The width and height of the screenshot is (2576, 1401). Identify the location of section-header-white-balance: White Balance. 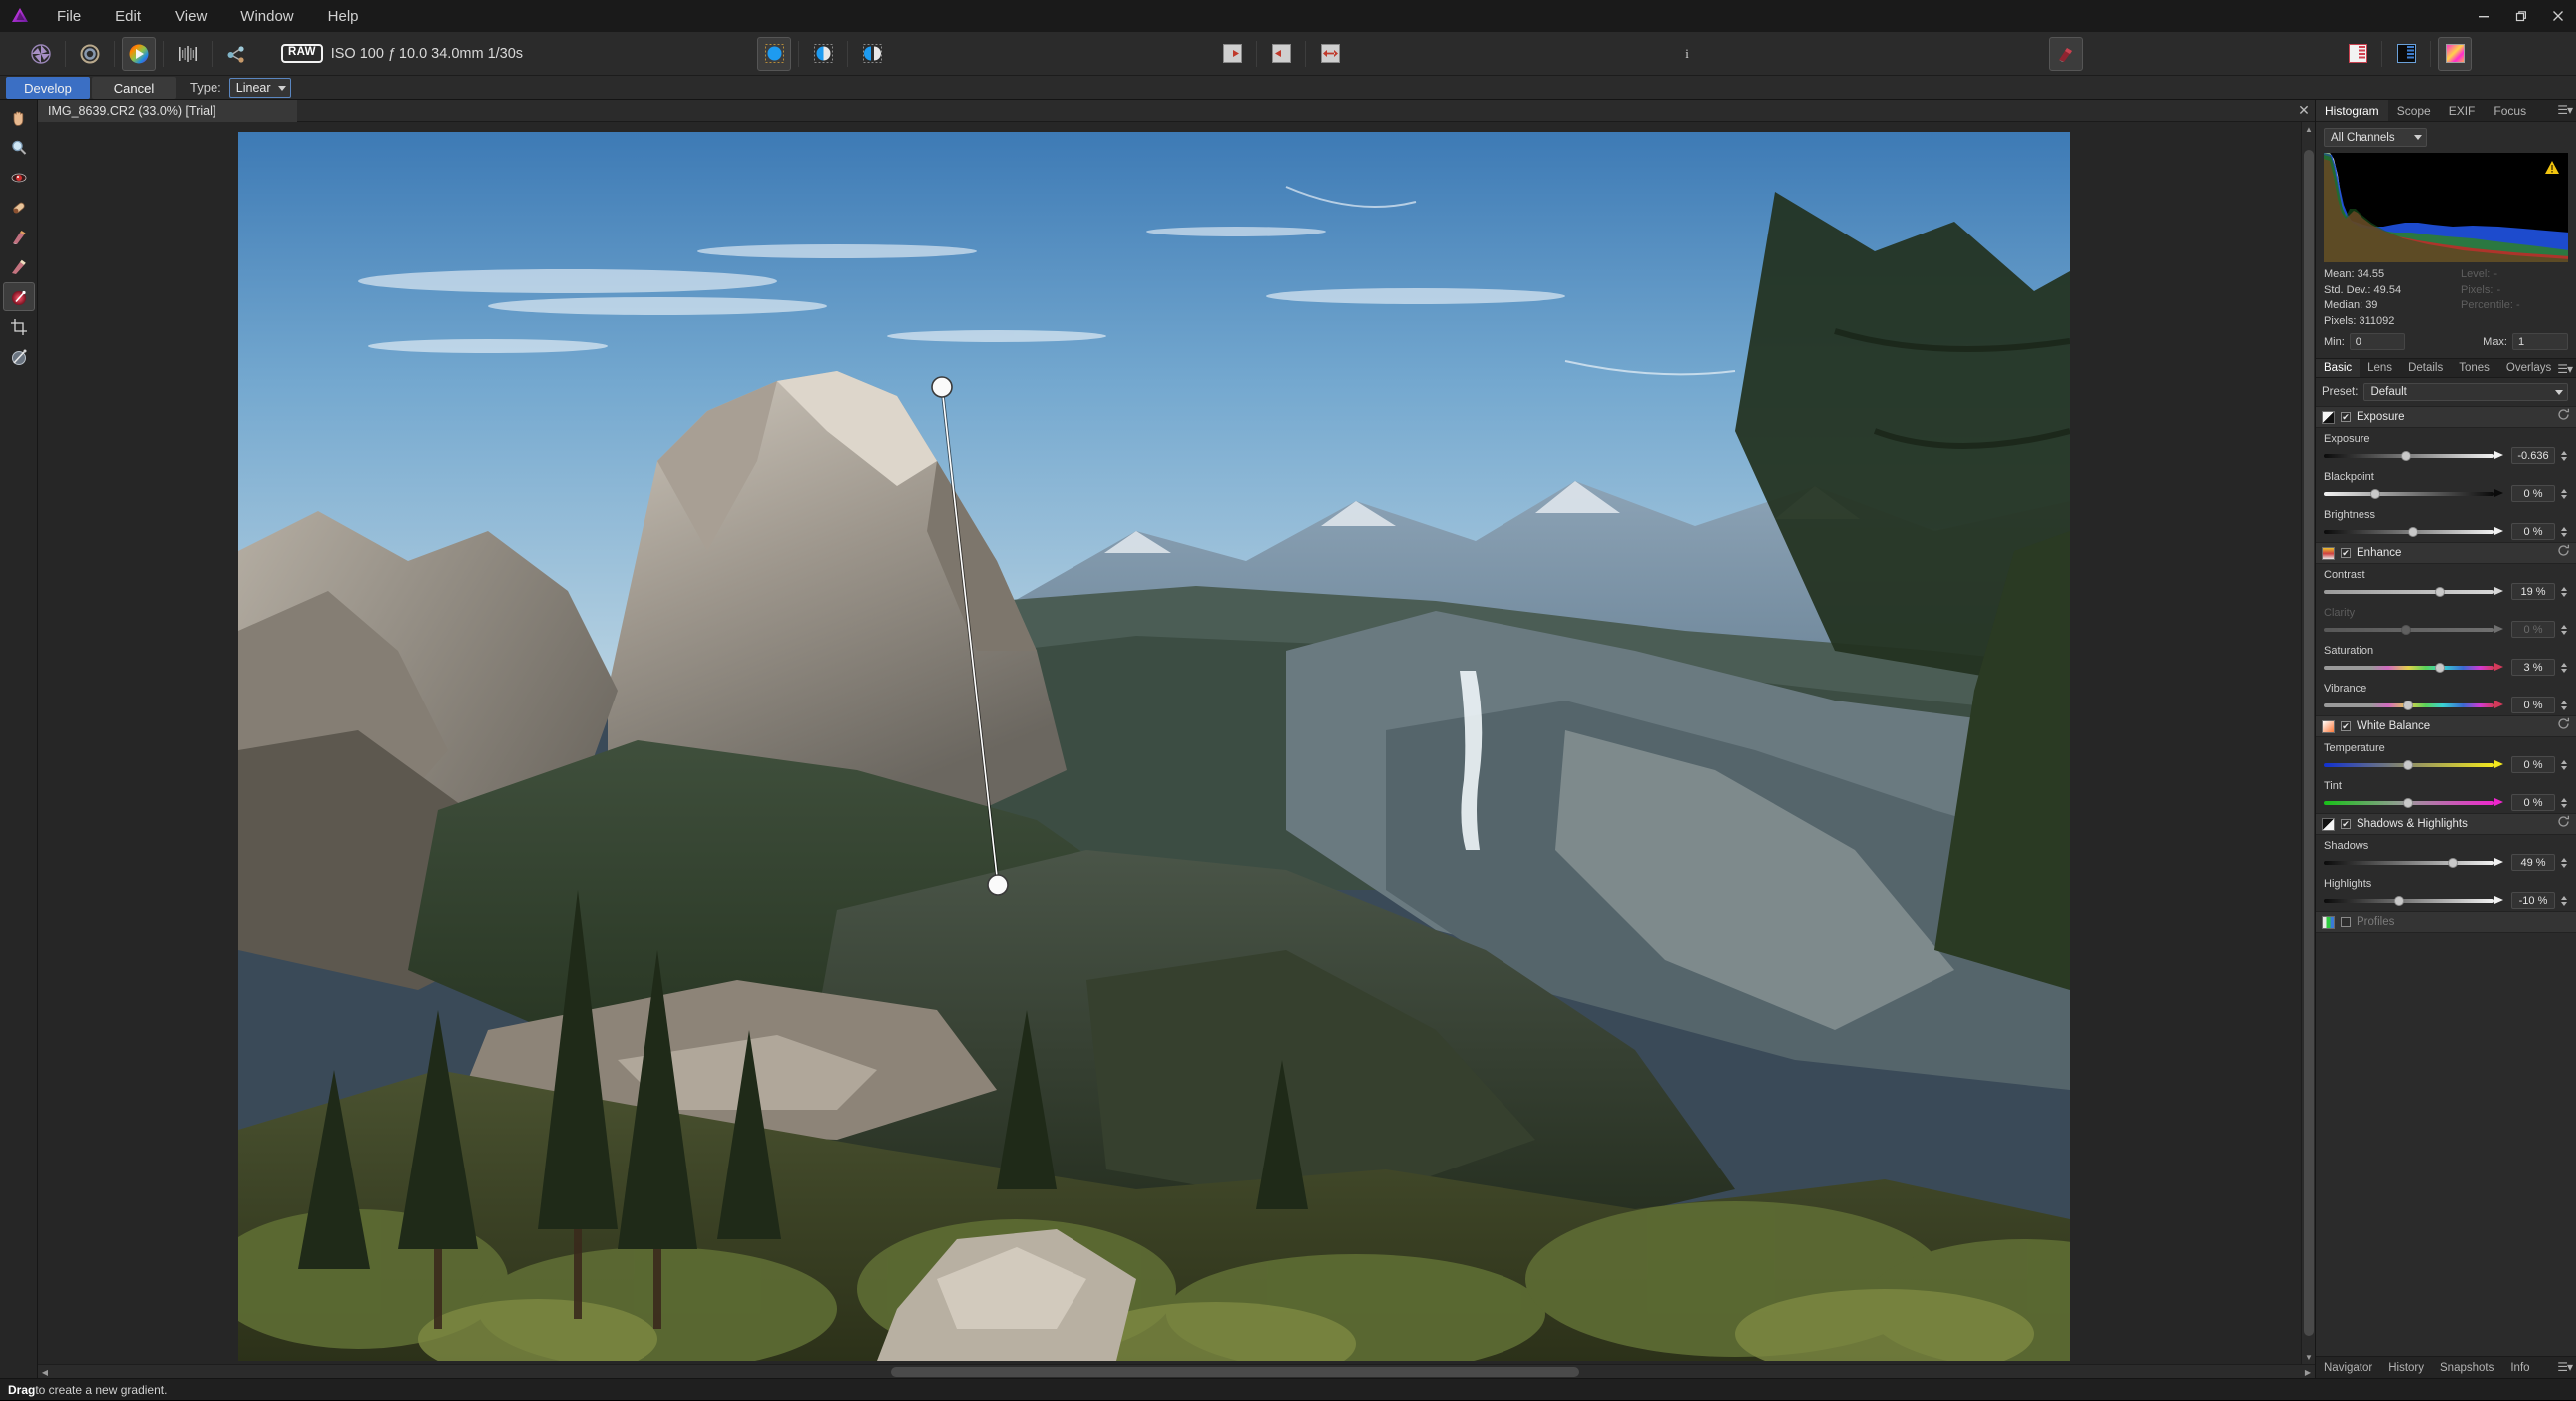
(2446, 726).